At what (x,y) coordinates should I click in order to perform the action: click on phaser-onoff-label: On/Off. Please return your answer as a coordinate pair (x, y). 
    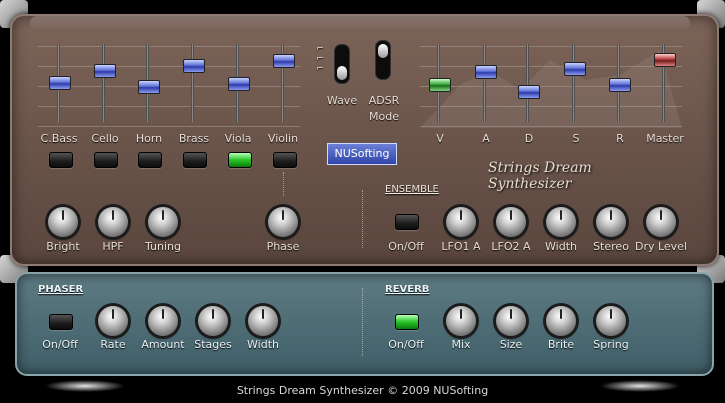
    Looking at the image, I should click on (60, 344).